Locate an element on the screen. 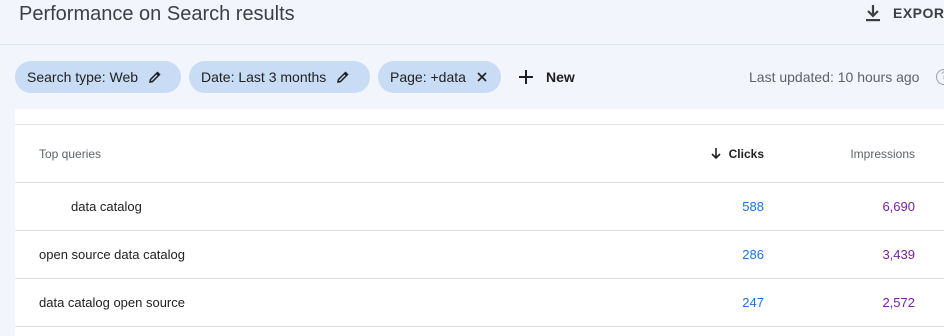 This screenshot has height=336, width=944. column-header-top-queries: Top queries is located at coordinates (70, 153).